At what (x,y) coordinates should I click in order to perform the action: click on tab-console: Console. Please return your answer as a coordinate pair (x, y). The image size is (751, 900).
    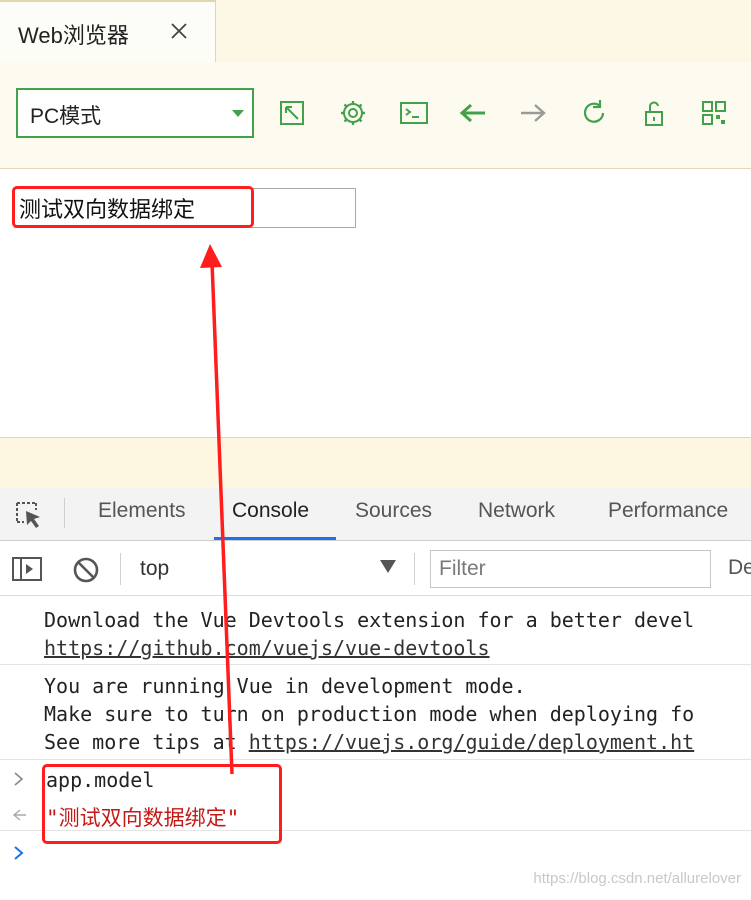
    Looking at the image, I should click on (270, 511).